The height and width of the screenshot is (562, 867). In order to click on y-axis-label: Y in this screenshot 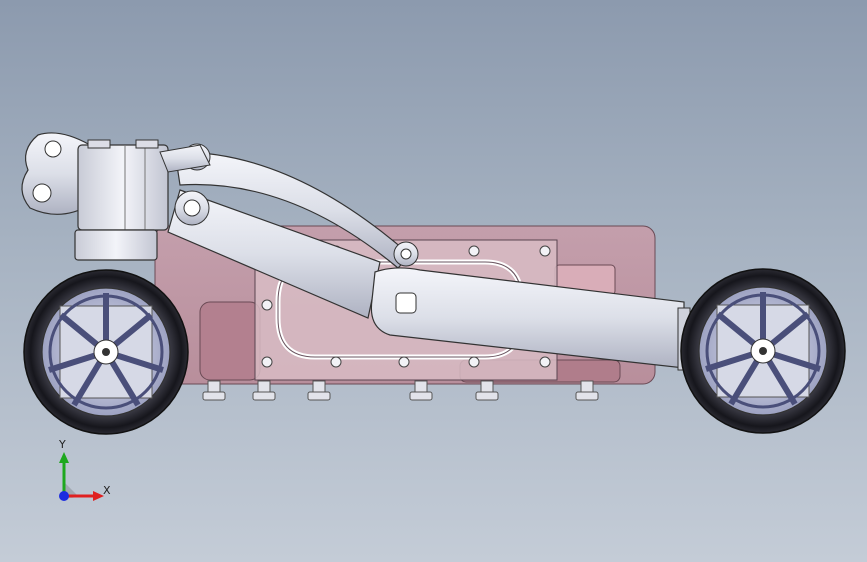, I will do `click(62, 444)`.